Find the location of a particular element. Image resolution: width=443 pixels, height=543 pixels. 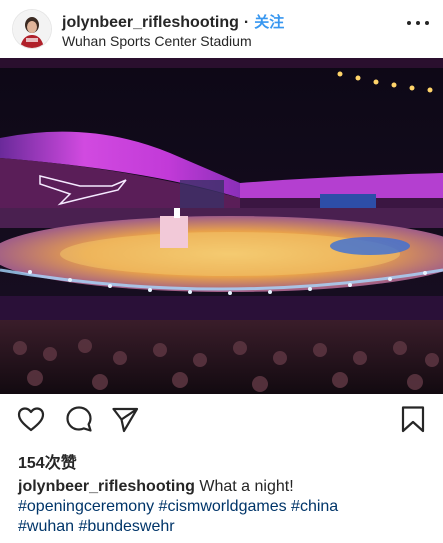

hashtag-link: #wuhan is located at coordinates (46, 526).